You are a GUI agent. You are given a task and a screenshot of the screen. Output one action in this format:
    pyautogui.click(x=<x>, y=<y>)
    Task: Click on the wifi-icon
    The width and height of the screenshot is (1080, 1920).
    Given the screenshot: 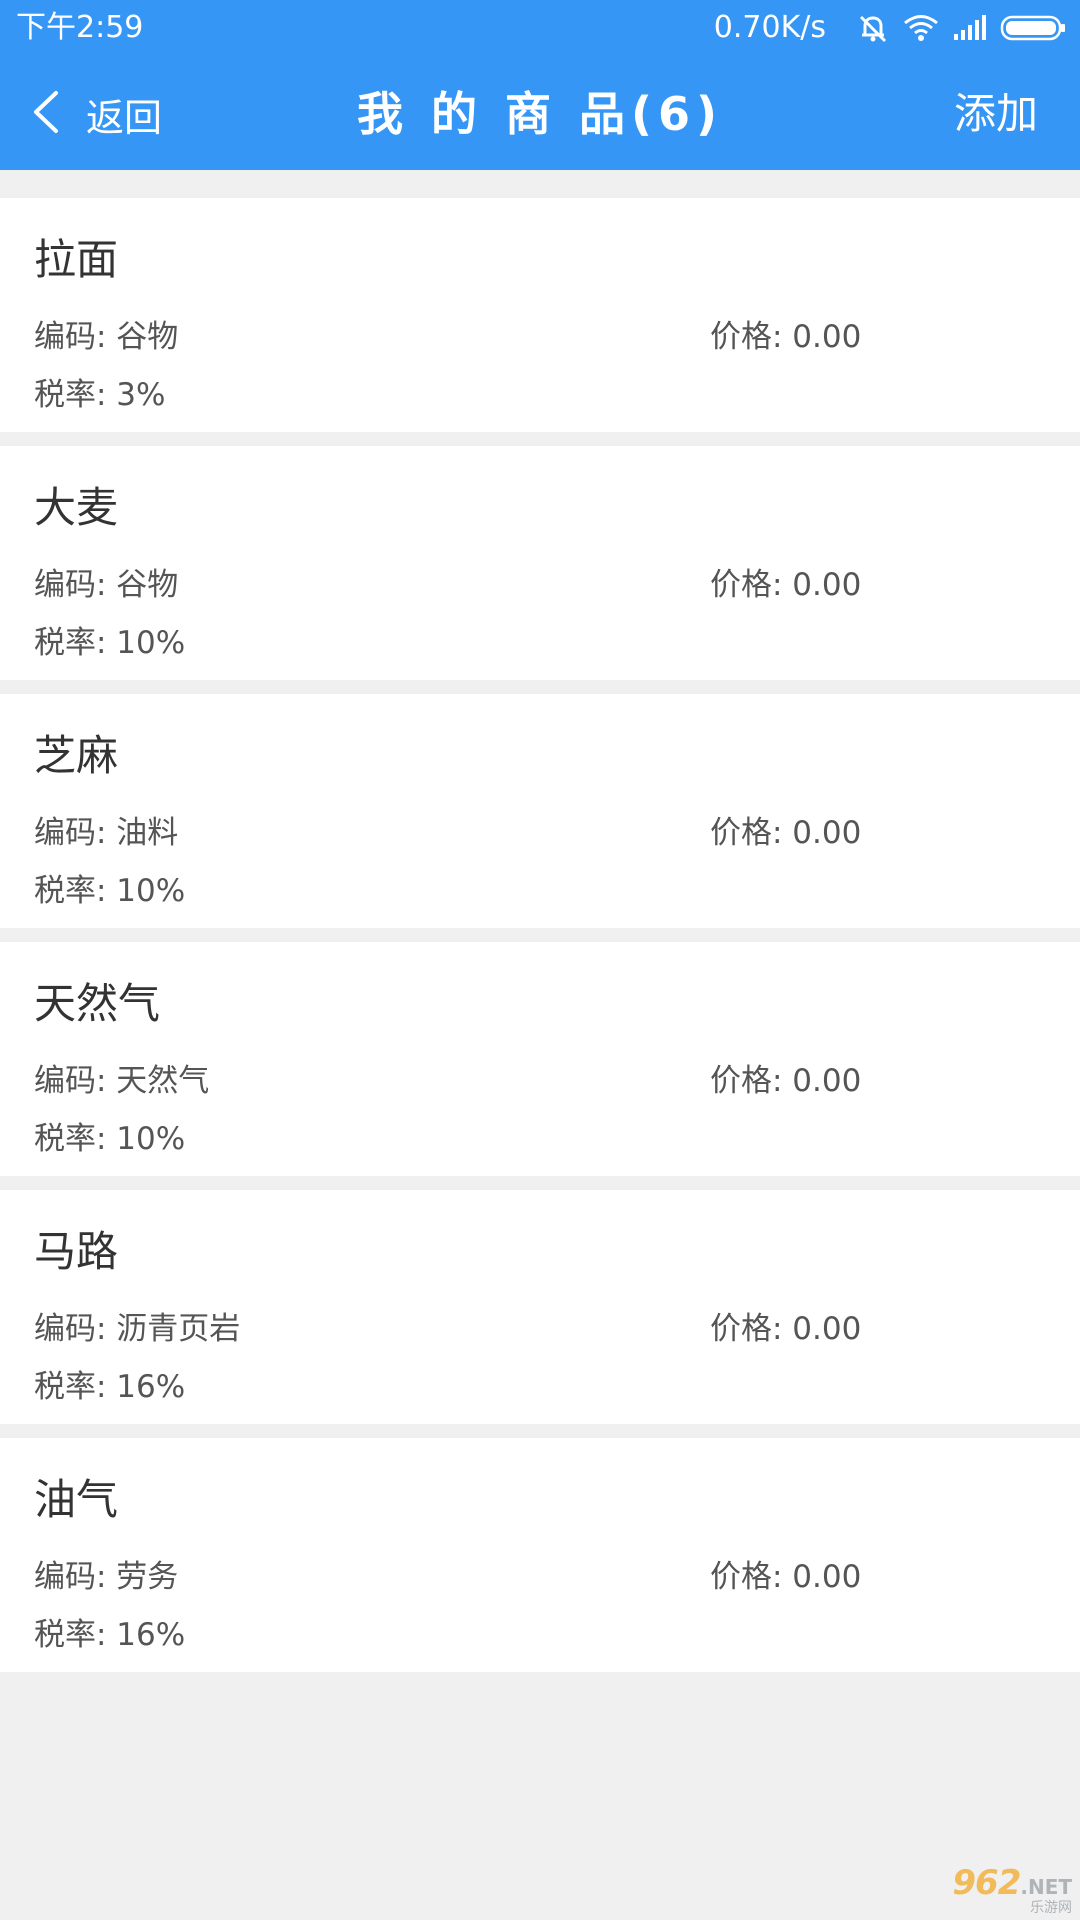 What is the action you would take?
    pyautogui.click(x=921, y=28)
    